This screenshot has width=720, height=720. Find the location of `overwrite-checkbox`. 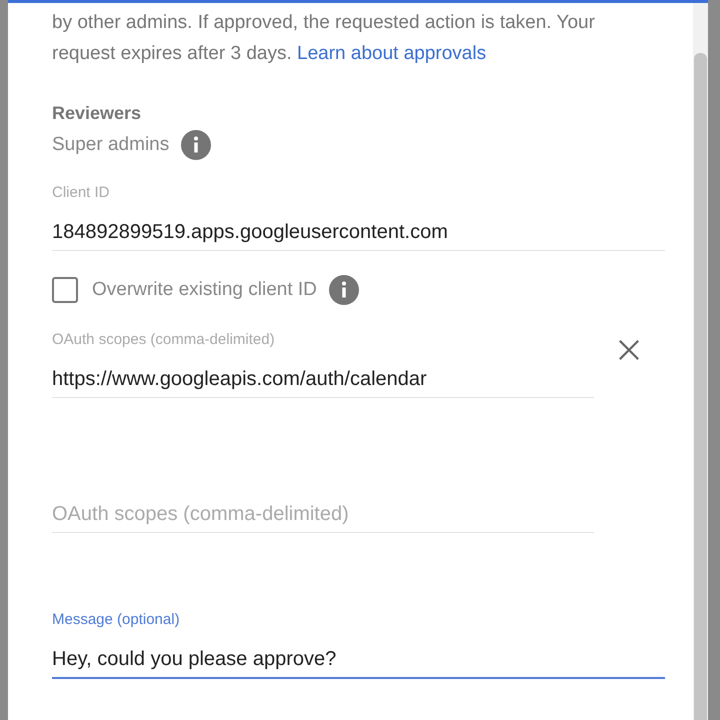

overwrite-checkbox is located at coordinates (65, 290).